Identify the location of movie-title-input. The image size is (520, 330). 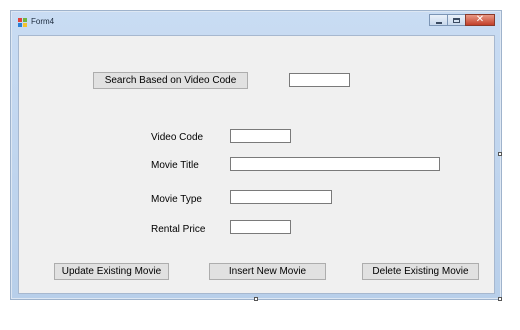
(335, 164).